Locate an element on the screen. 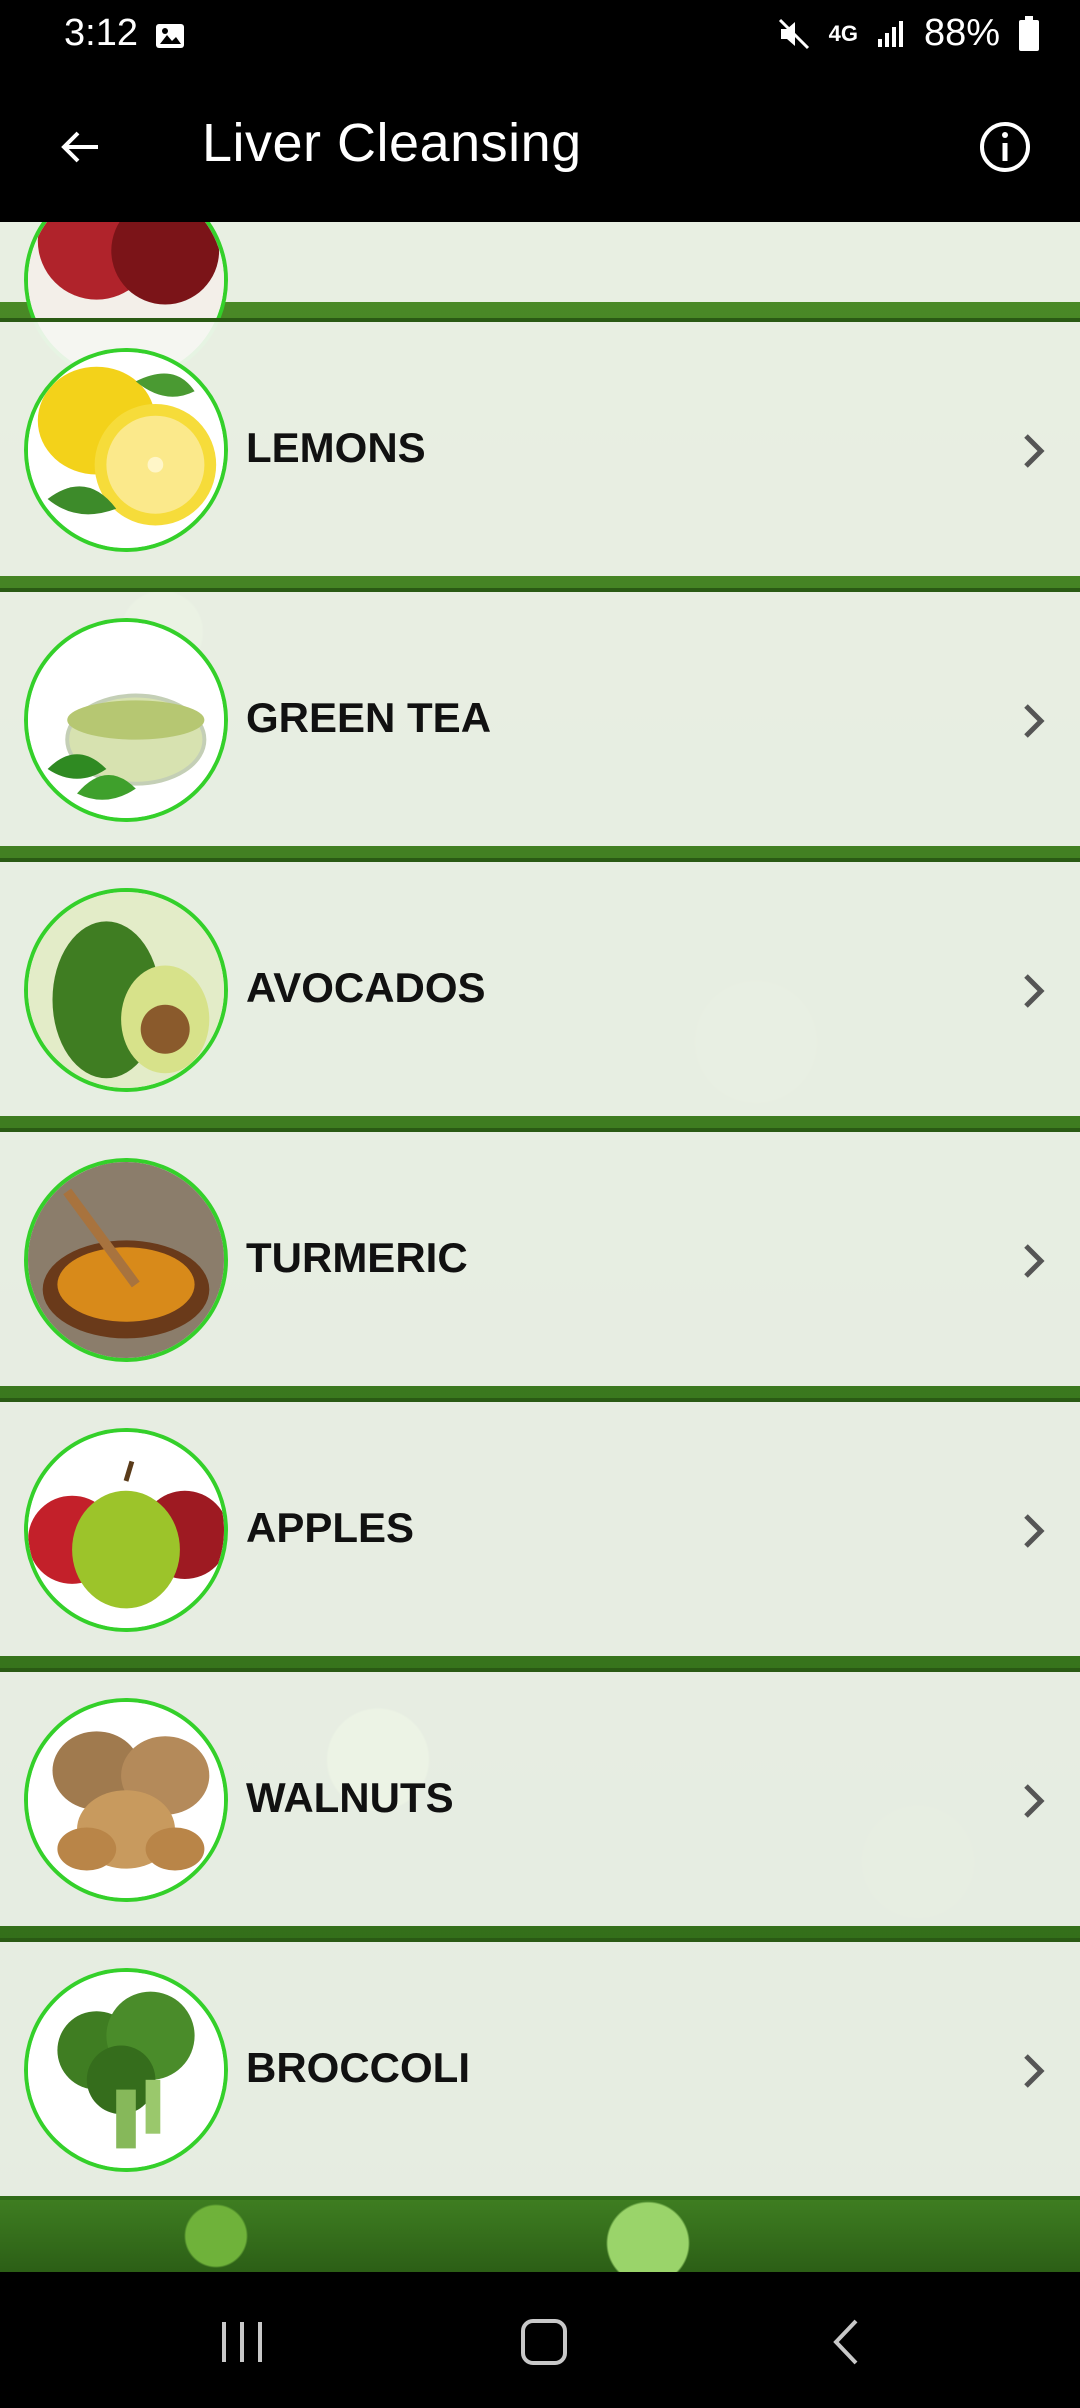 Image resolution: width=1080 pixels, height=2408 pixels. info-button is located at coordinates (1005, 147).